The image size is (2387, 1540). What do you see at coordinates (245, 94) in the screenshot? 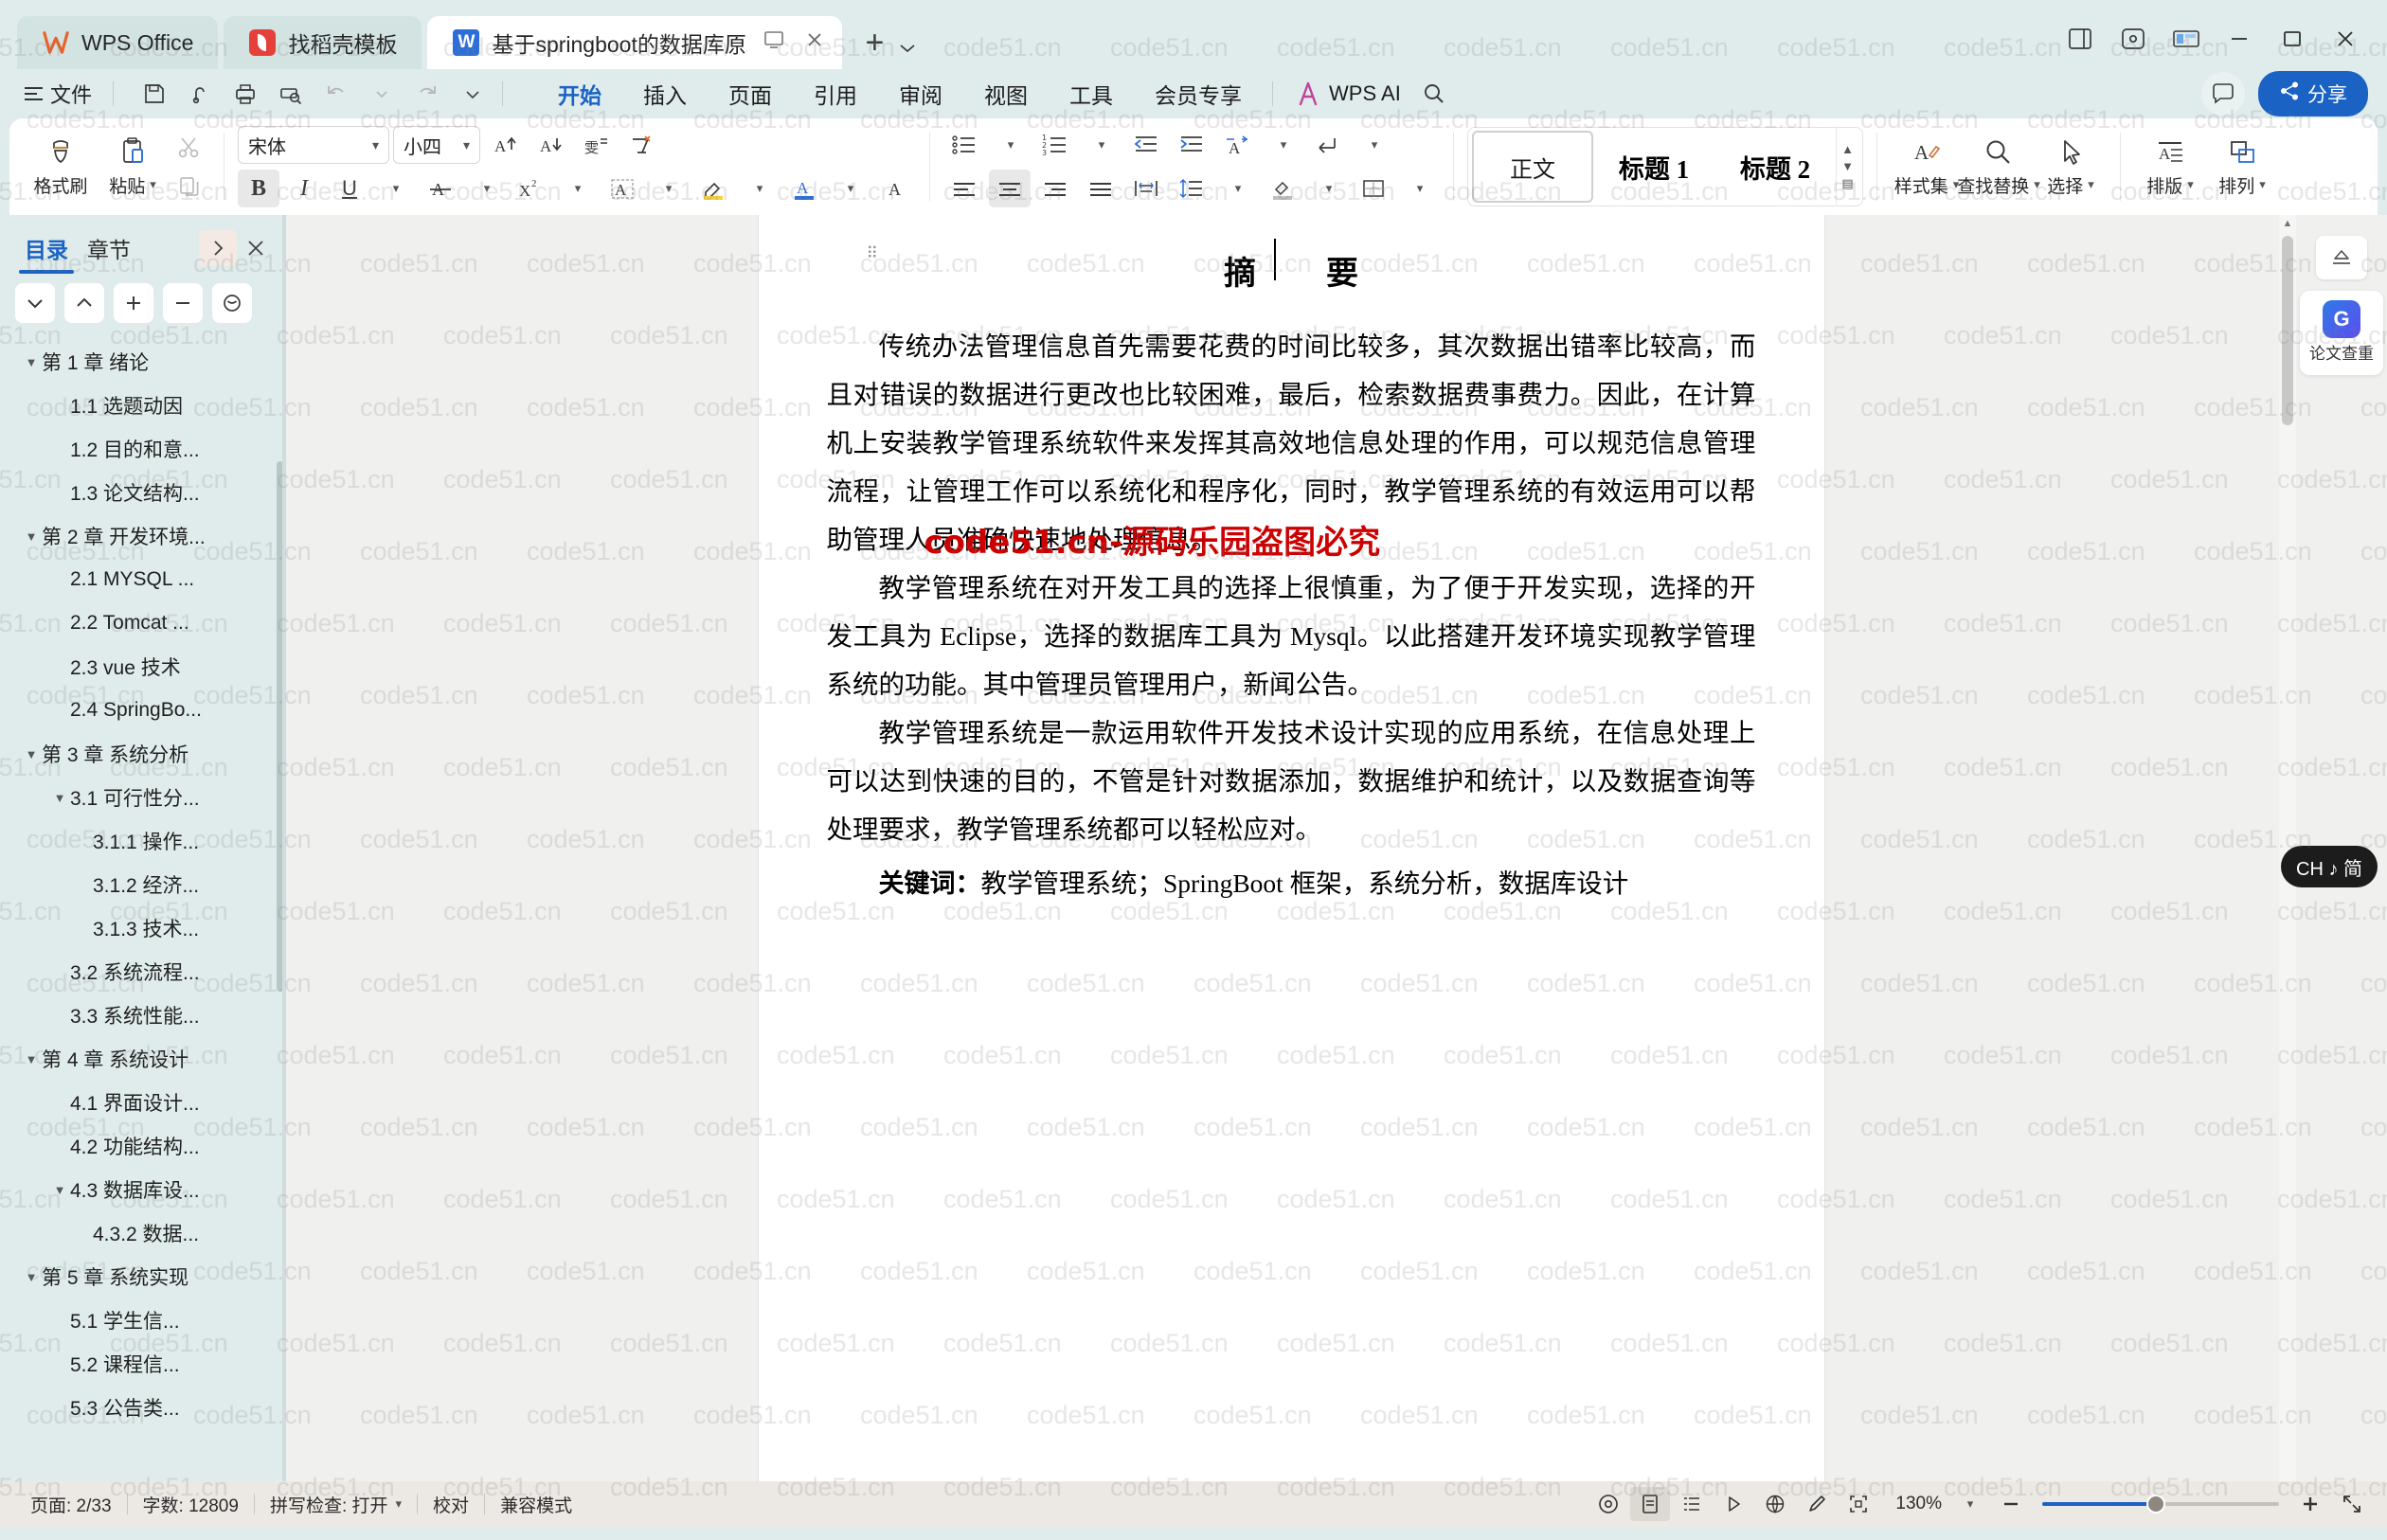
I see `print-icon` at bounding box center [245, 94].